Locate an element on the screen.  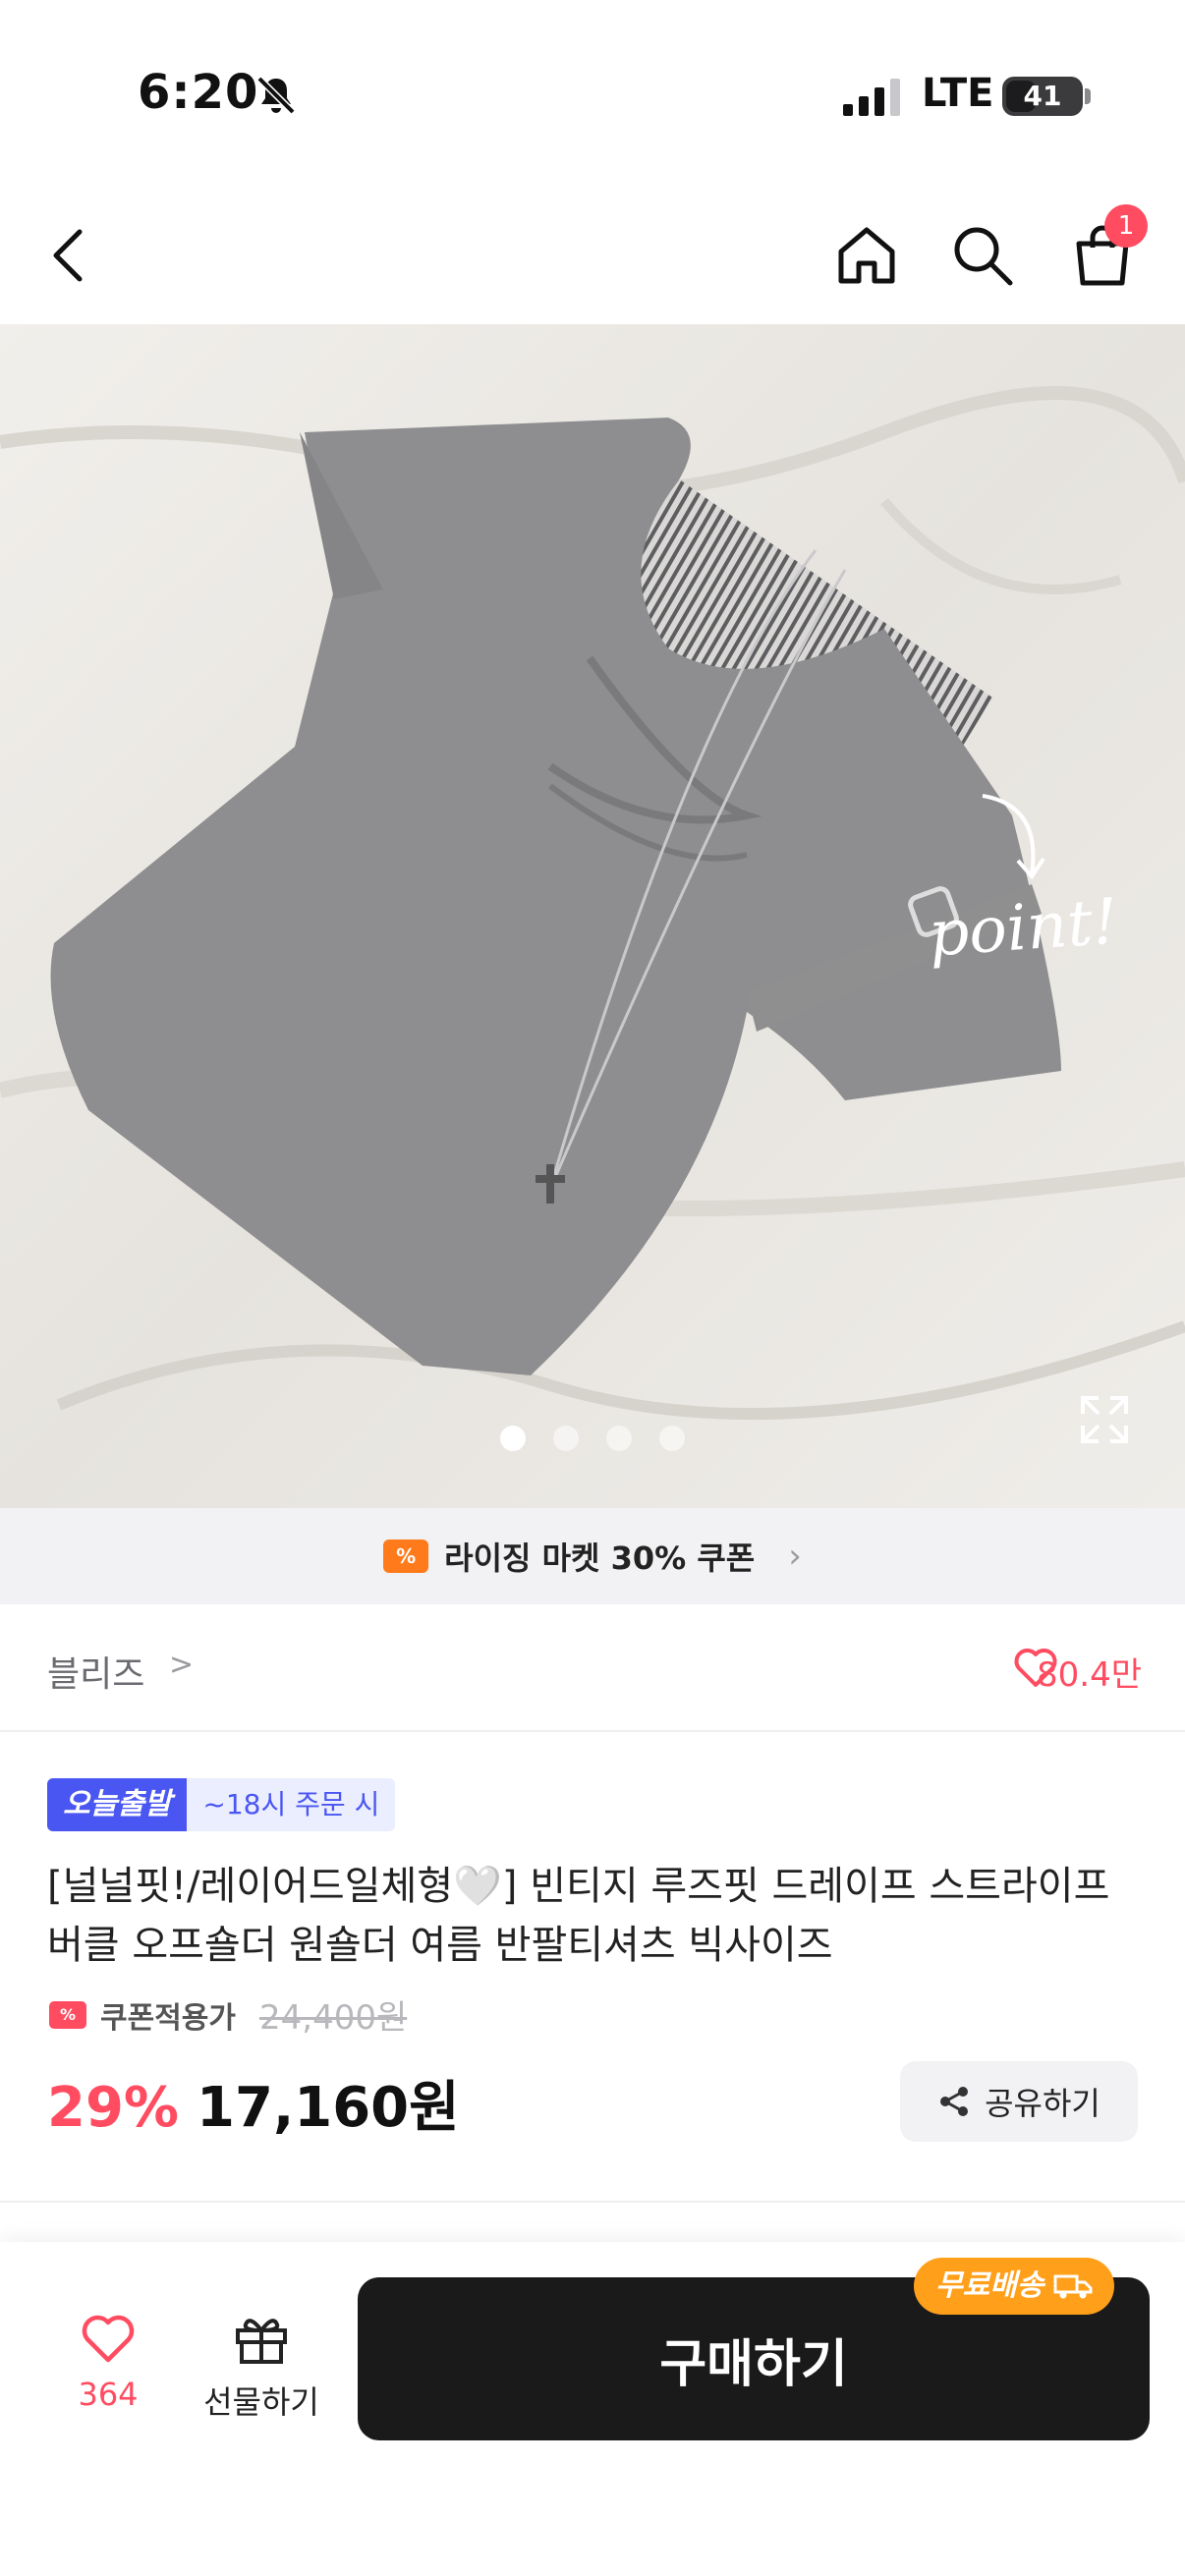
bottom-action-bar: 364 선물하기 구매하기 무료배송 is located at coordinates (592, 2409).